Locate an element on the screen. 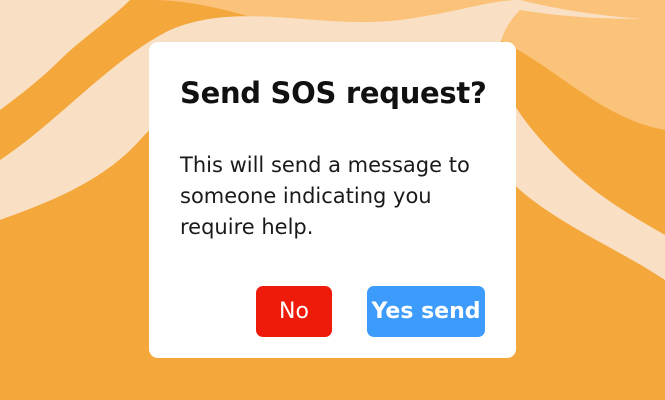 This screenshot has width=665, height=400. dialog-title: Send SOS request? is located at coordinates (333, 93).